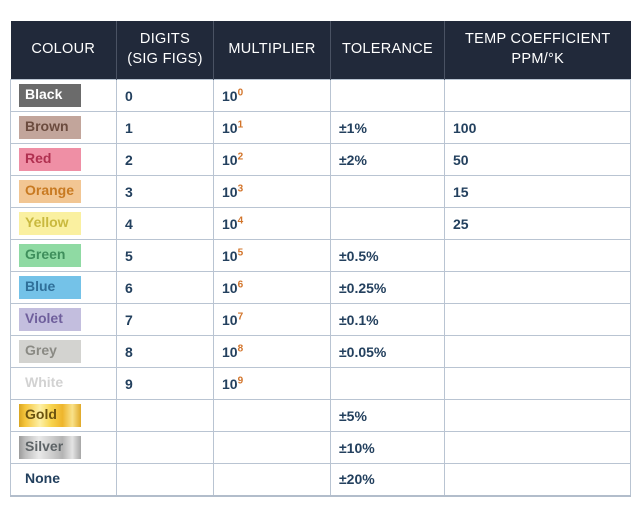 Image resolution: width=640 pixels, height=516 pixels. I want to click on tolerance-cell: ±5%, so click(387, 416).